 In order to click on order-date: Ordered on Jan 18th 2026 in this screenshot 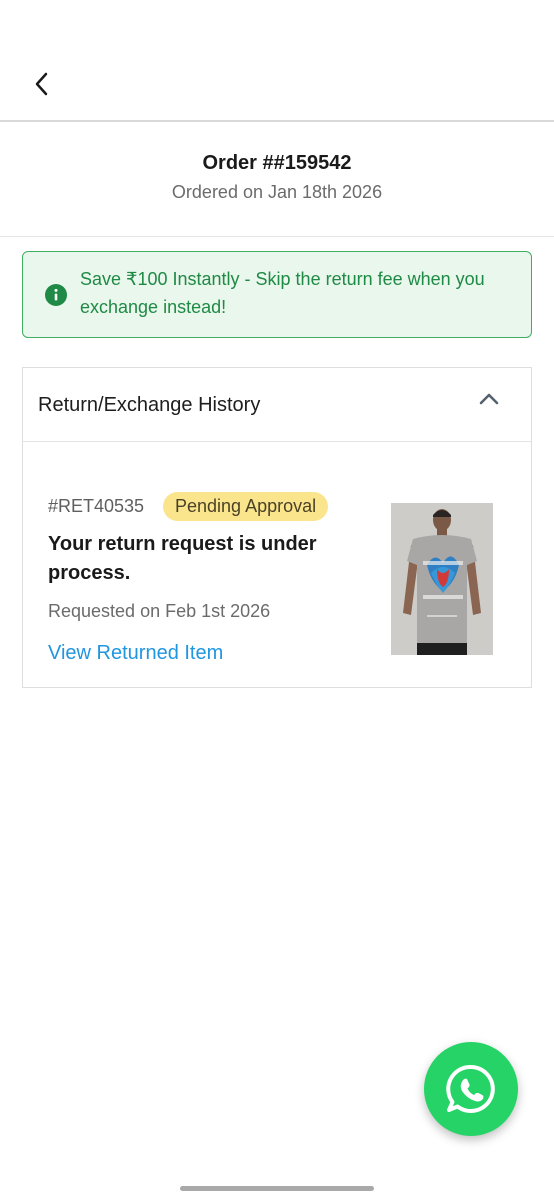, I will do `click(277, 192)`.